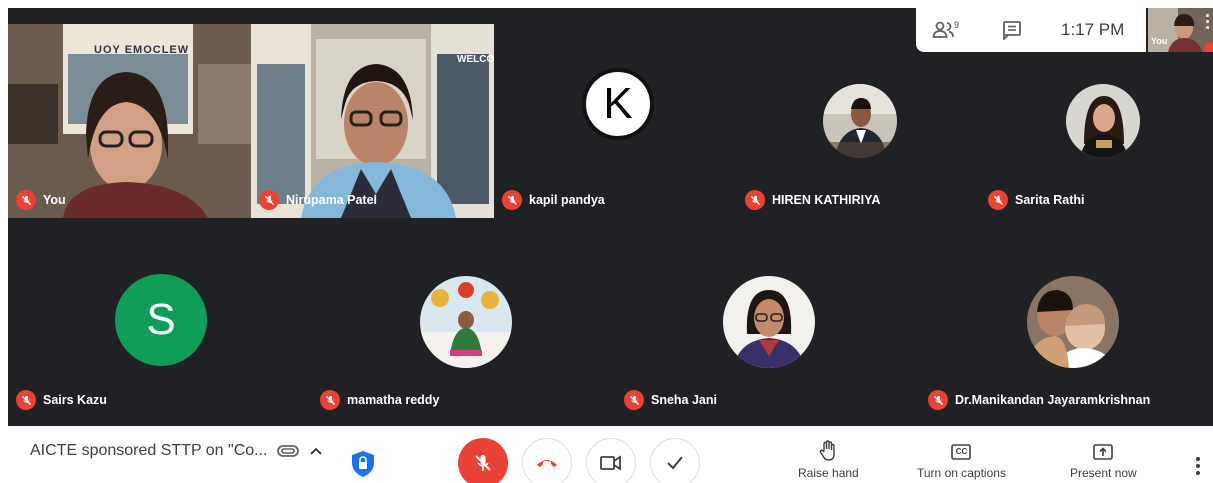  What do you see at coordinates (670, 400) in the screenshot?
I see `participant-name: Sneha Jani` at bounding box center [670, 400].